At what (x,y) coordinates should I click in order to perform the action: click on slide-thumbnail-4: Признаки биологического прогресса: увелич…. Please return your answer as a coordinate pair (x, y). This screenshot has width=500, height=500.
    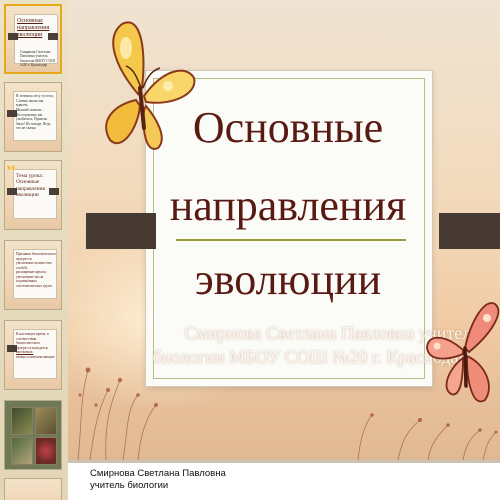
    Looking at the image, I should click on (33, 275).